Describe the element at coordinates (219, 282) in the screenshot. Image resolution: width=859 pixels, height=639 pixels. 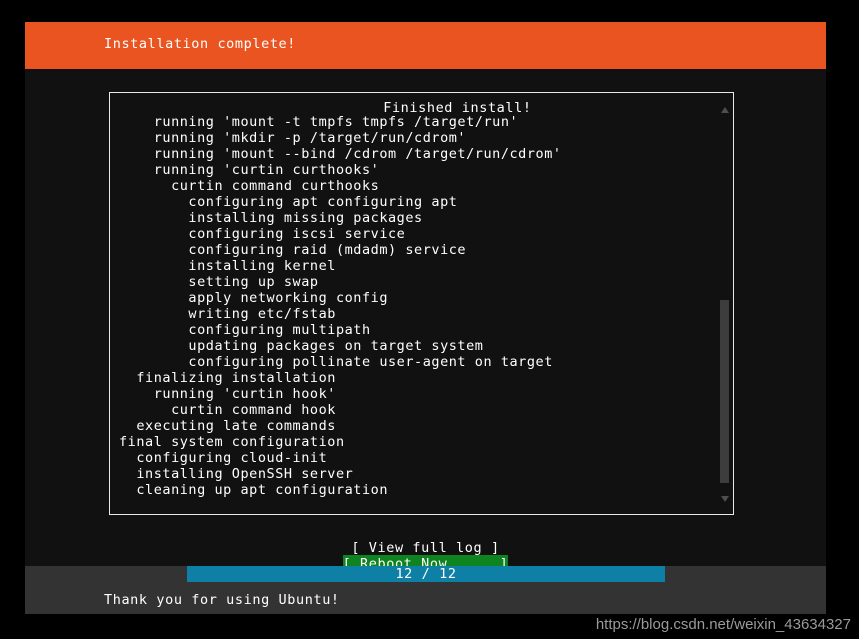
I see `log-line: setting up swap` at that location.